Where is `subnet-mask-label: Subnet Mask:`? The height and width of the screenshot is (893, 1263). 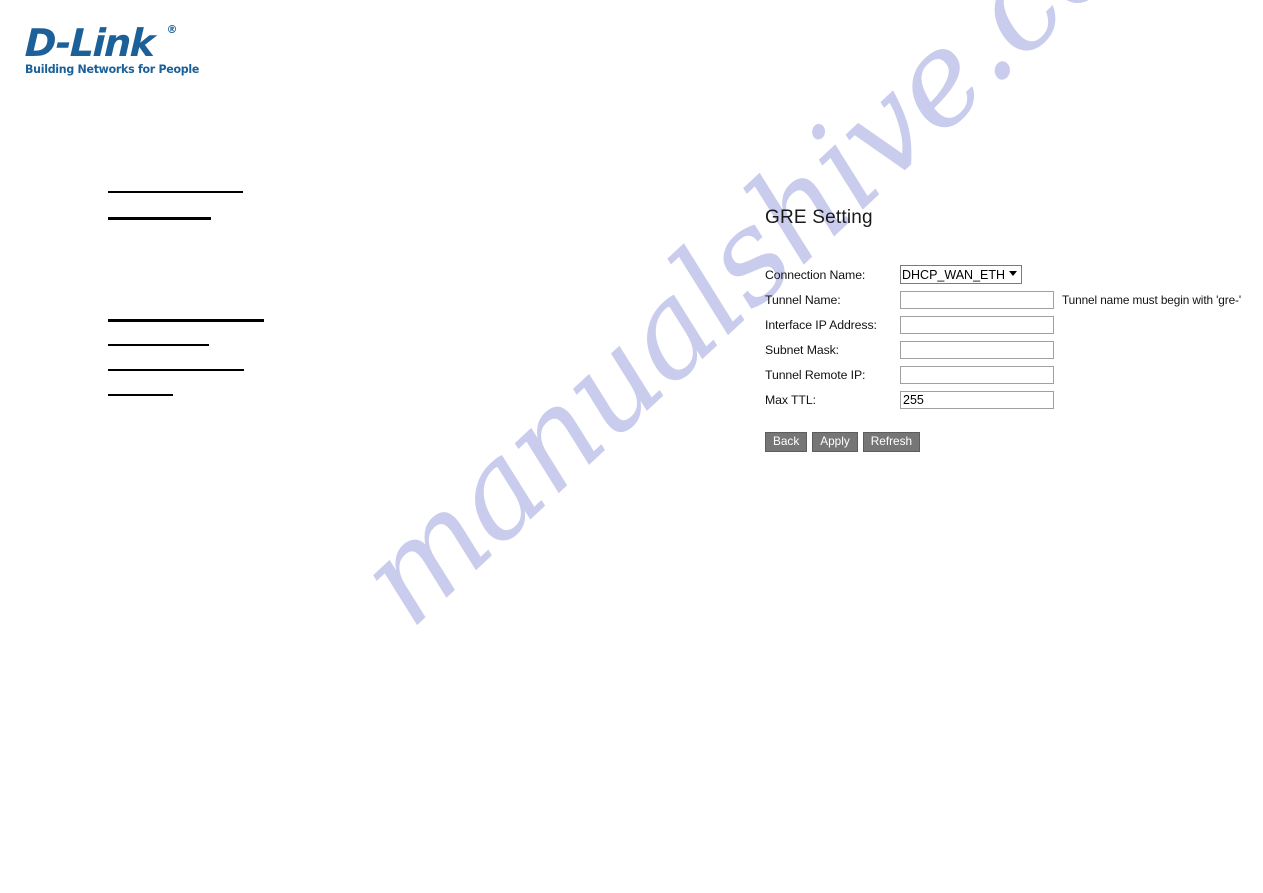
subnet-mask-label: Subnet Mask: is located at coordinates (802, 349).